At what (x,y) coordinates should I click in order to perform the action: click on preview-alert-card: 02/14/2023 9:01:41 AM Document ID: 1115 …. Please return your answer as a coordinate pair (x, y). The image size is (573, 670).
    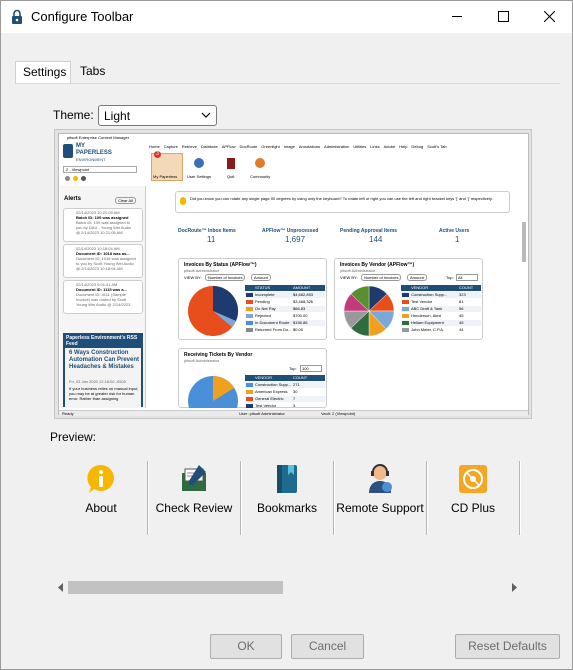
    Looking at the image, I should click on (103, 297).